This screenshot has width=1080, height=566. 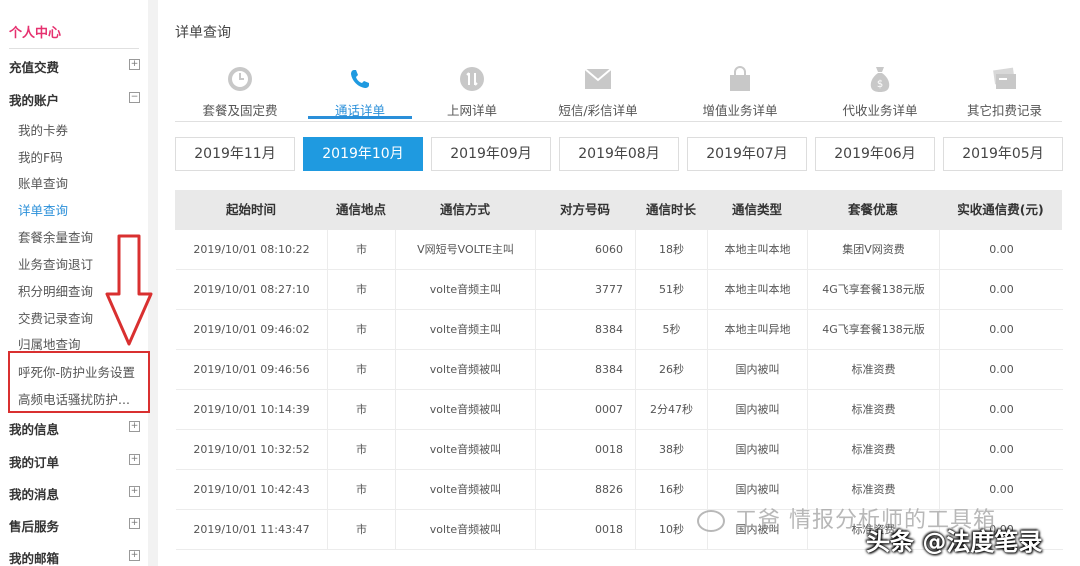 What do you see at coordinates (34, 493) in the screenshot?
I see `sidebar-group-messages: 我的消息` at bounding box center [34, 493].